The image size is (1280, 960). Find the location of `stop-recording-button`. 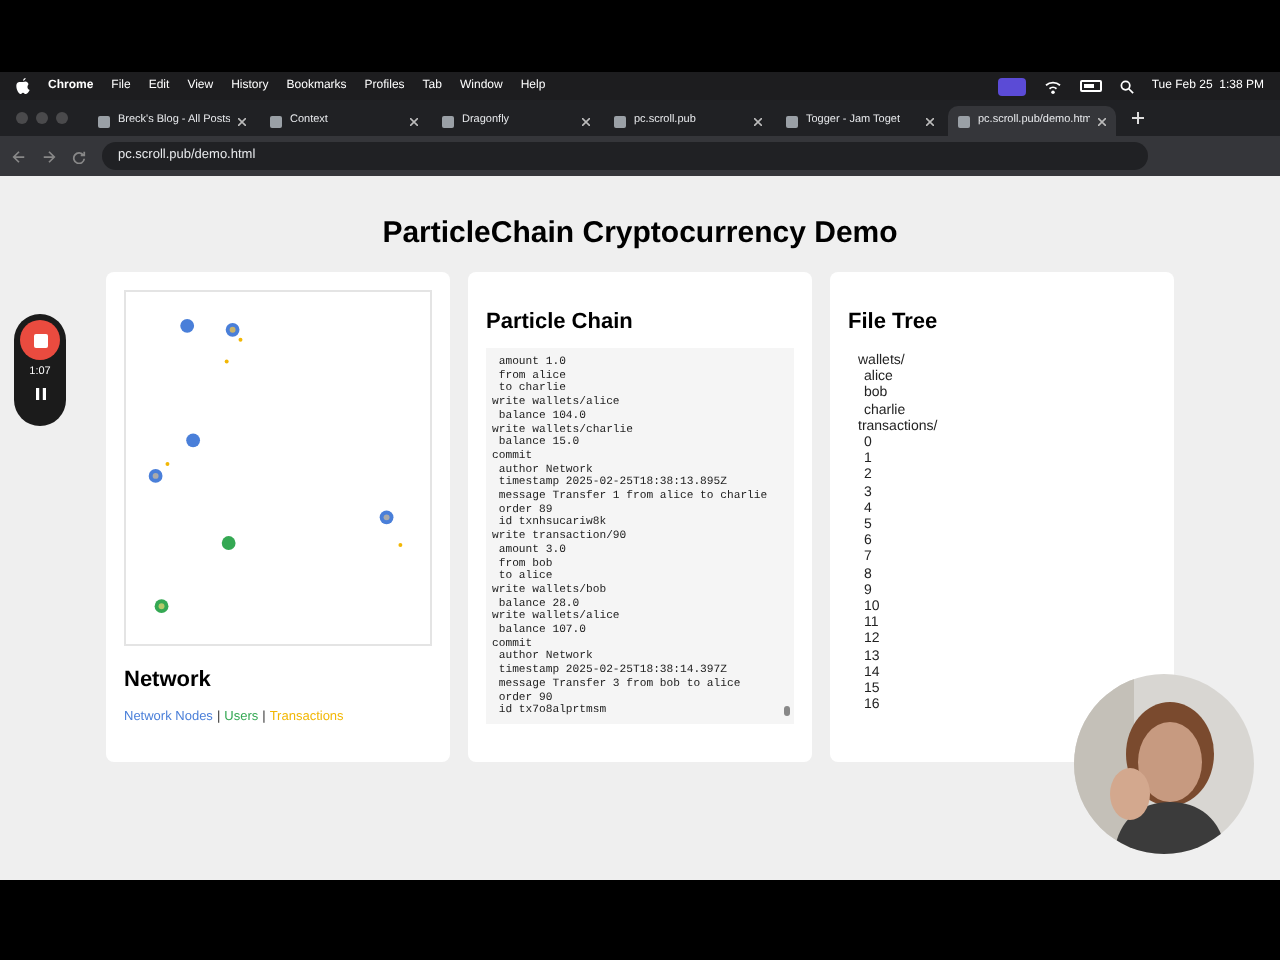

stop-recording-button is located at coordinates (40, 340).